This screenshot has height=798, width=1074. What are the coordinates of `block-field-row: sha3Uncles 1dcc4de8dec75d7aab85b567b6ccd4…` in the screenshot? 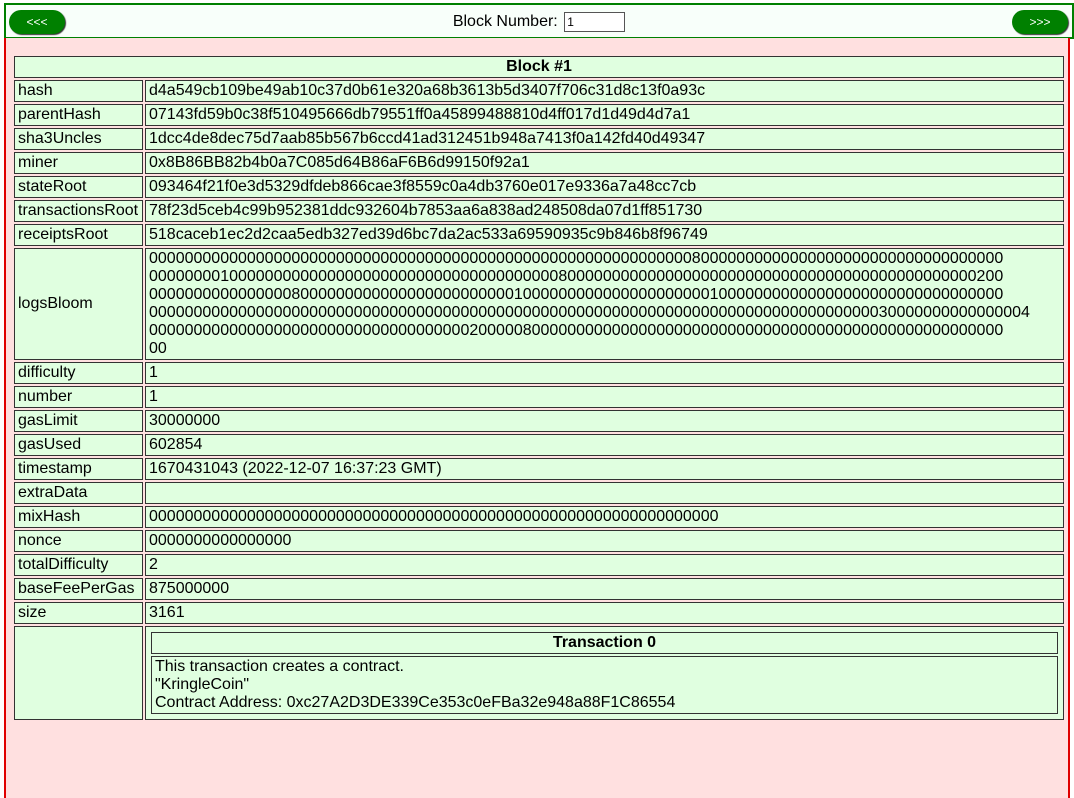 It's located at (539, 139).